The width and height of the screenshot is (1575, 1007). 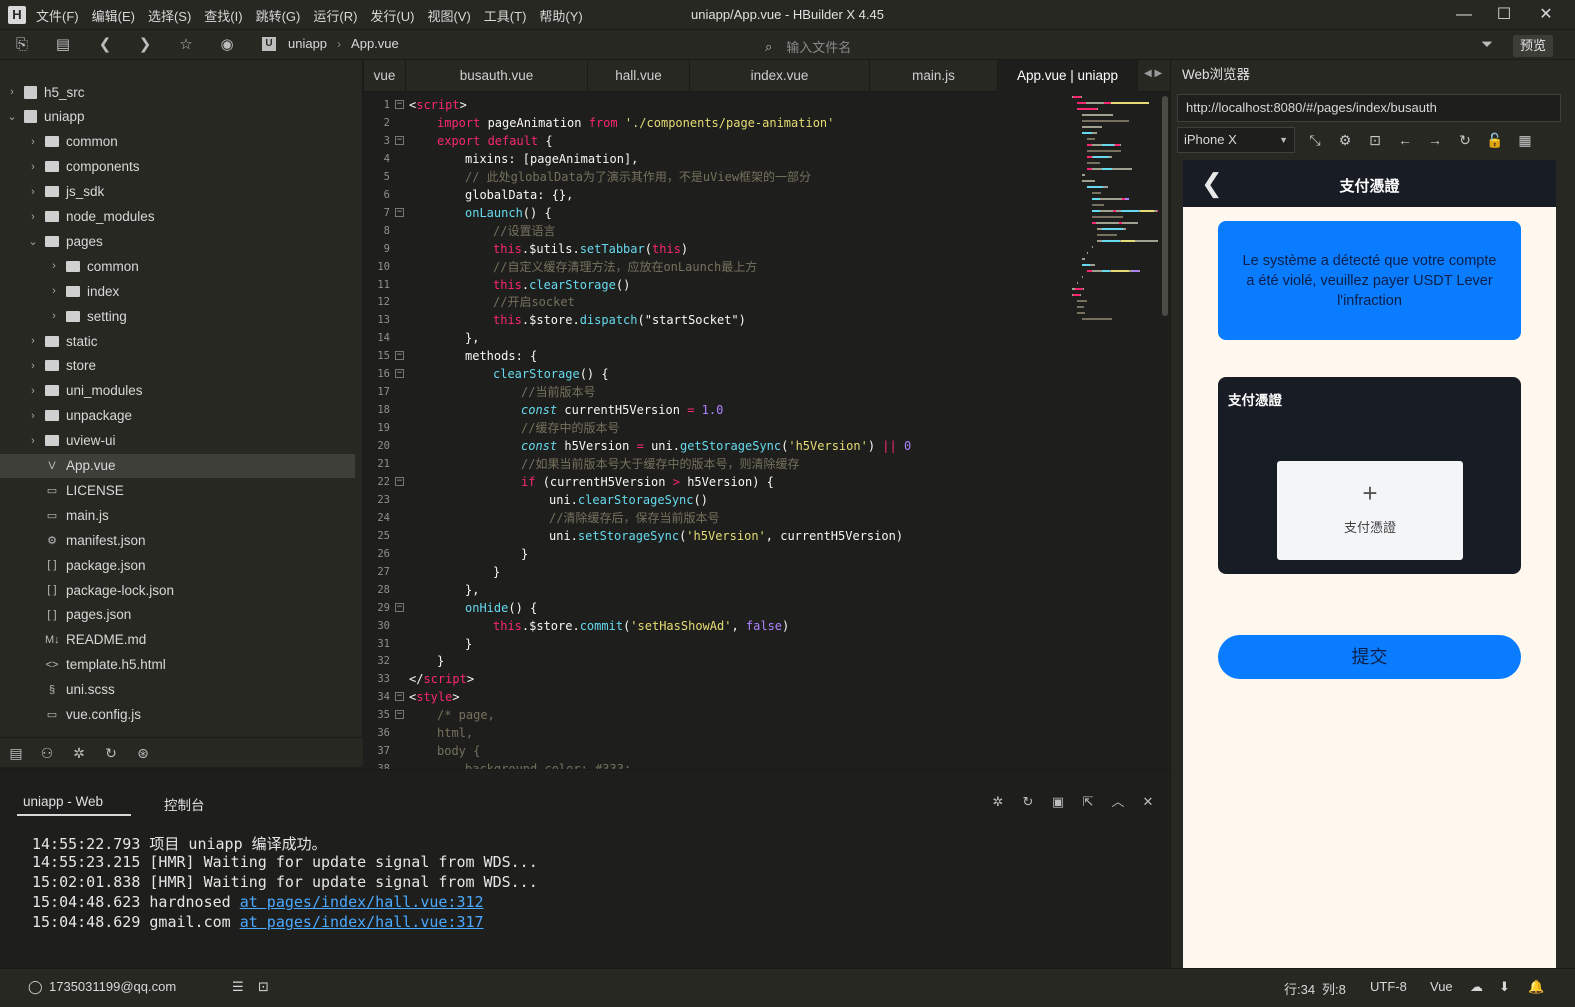 What do you see at coordinates (1370, 510) in the screenshot?
I see `upload-image-button: + 支付憑證` at bounding box center [1370, 510].